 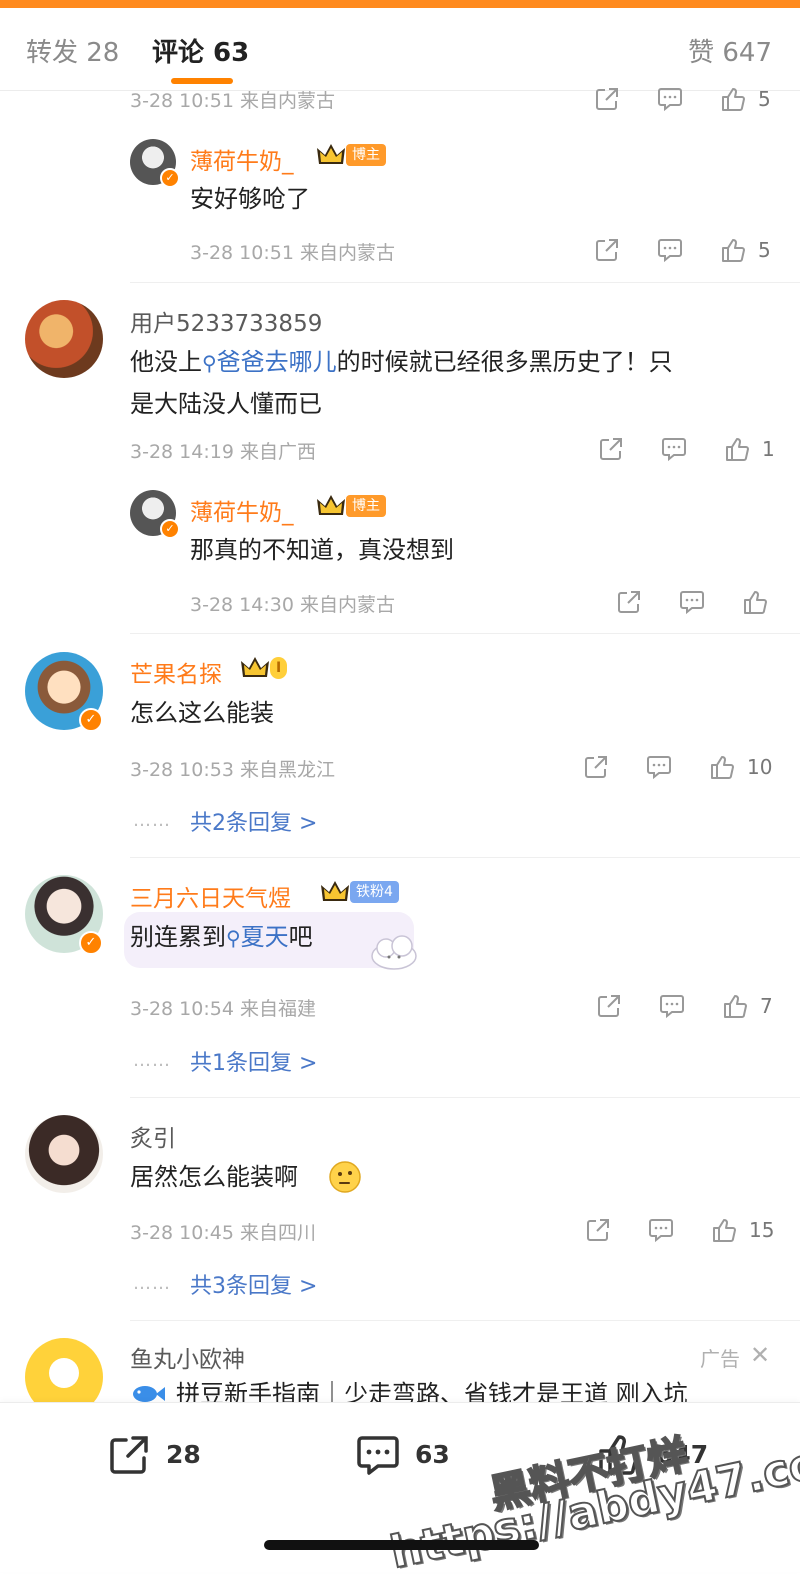 I want to click on topic-link: ⚲夏天, so click(x=257, y=937).